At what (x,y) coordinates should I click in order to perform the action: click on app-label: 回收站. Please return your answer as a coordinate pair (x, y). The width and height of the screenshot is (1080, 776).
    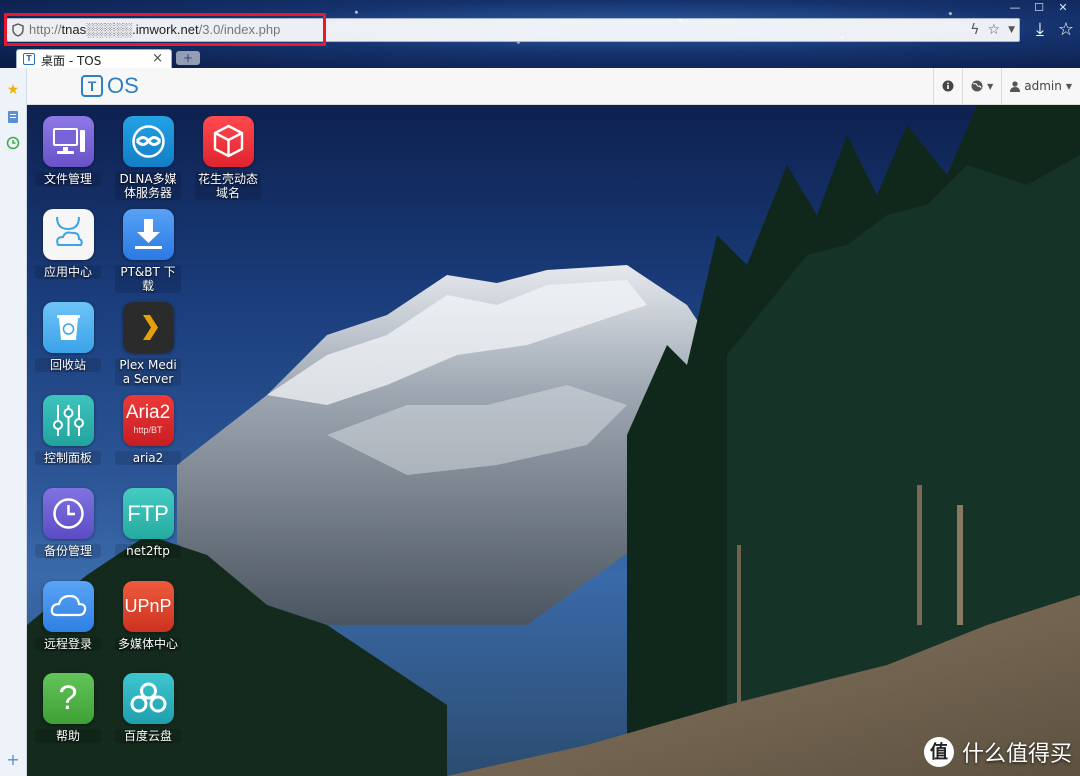
    Looking at the image, I should click on (68, 365).